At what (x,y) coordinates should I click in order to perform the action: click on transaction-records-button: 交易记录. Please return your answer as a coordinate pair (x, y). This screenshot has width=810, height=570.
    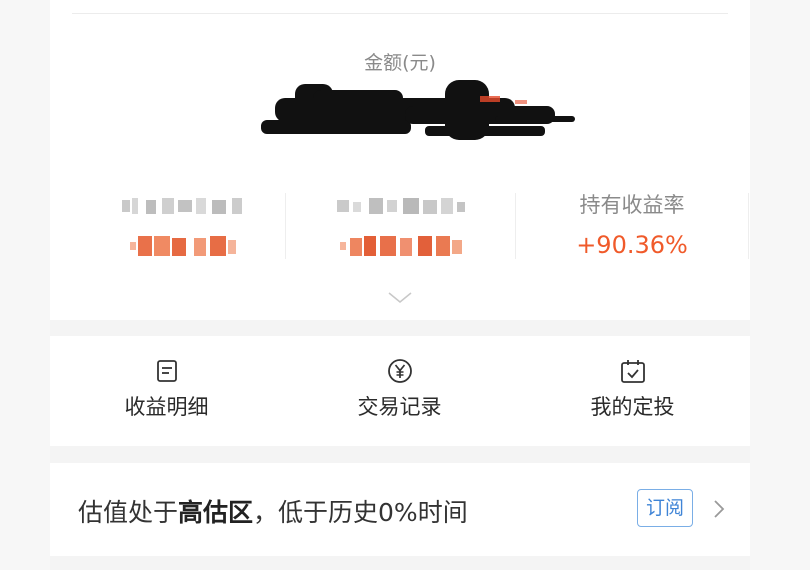
    Looking at the image, I should click on (399, 388).